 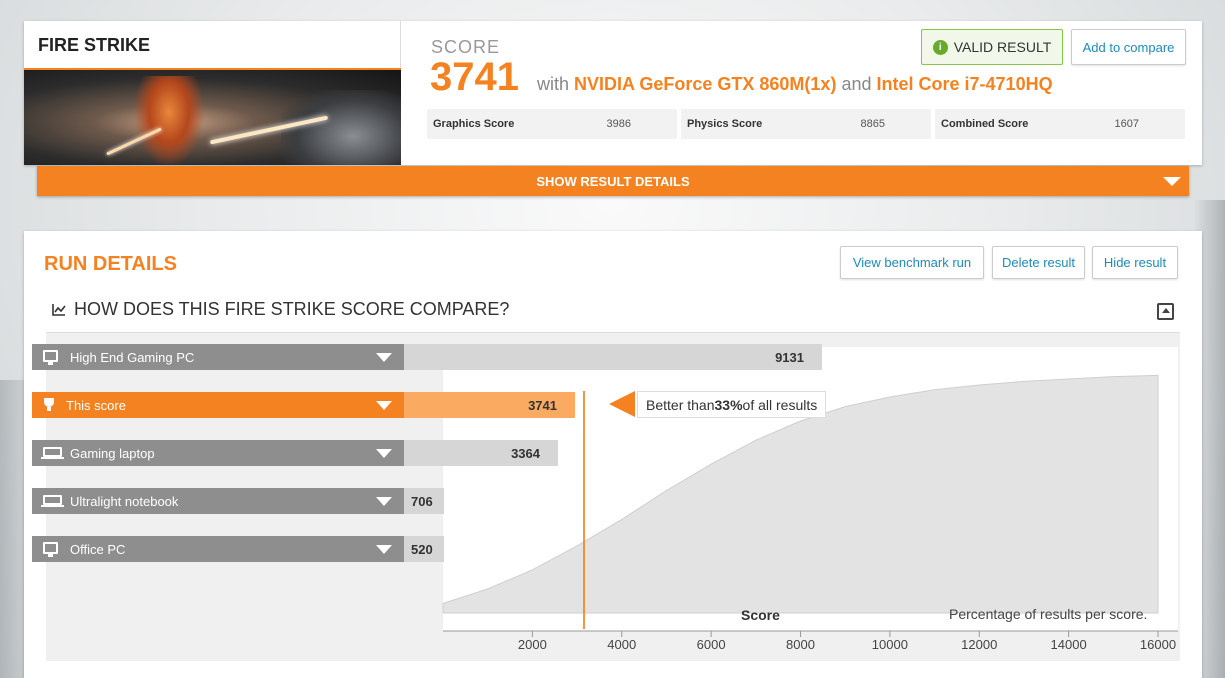 I want to click on x-tick-label: 2000, so click(x=532, y=644).